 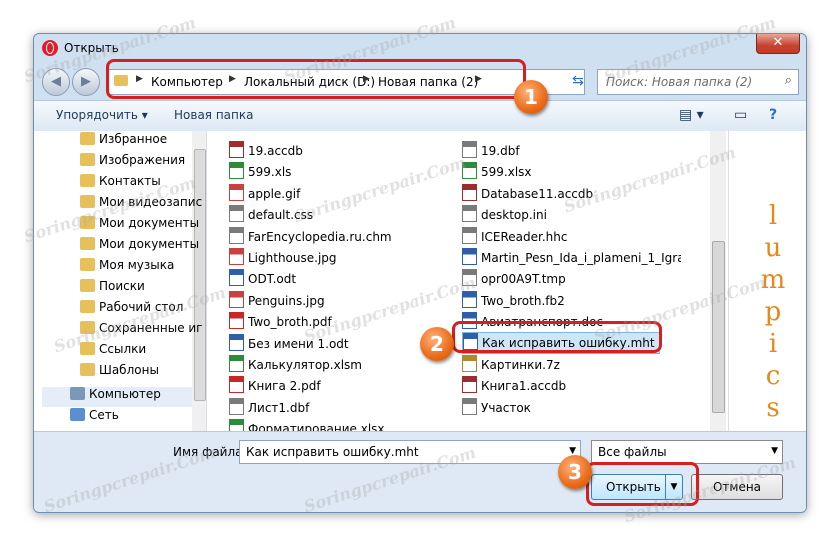 I want to click on sidebar-item: Изображения, so click(x=132, y=163).